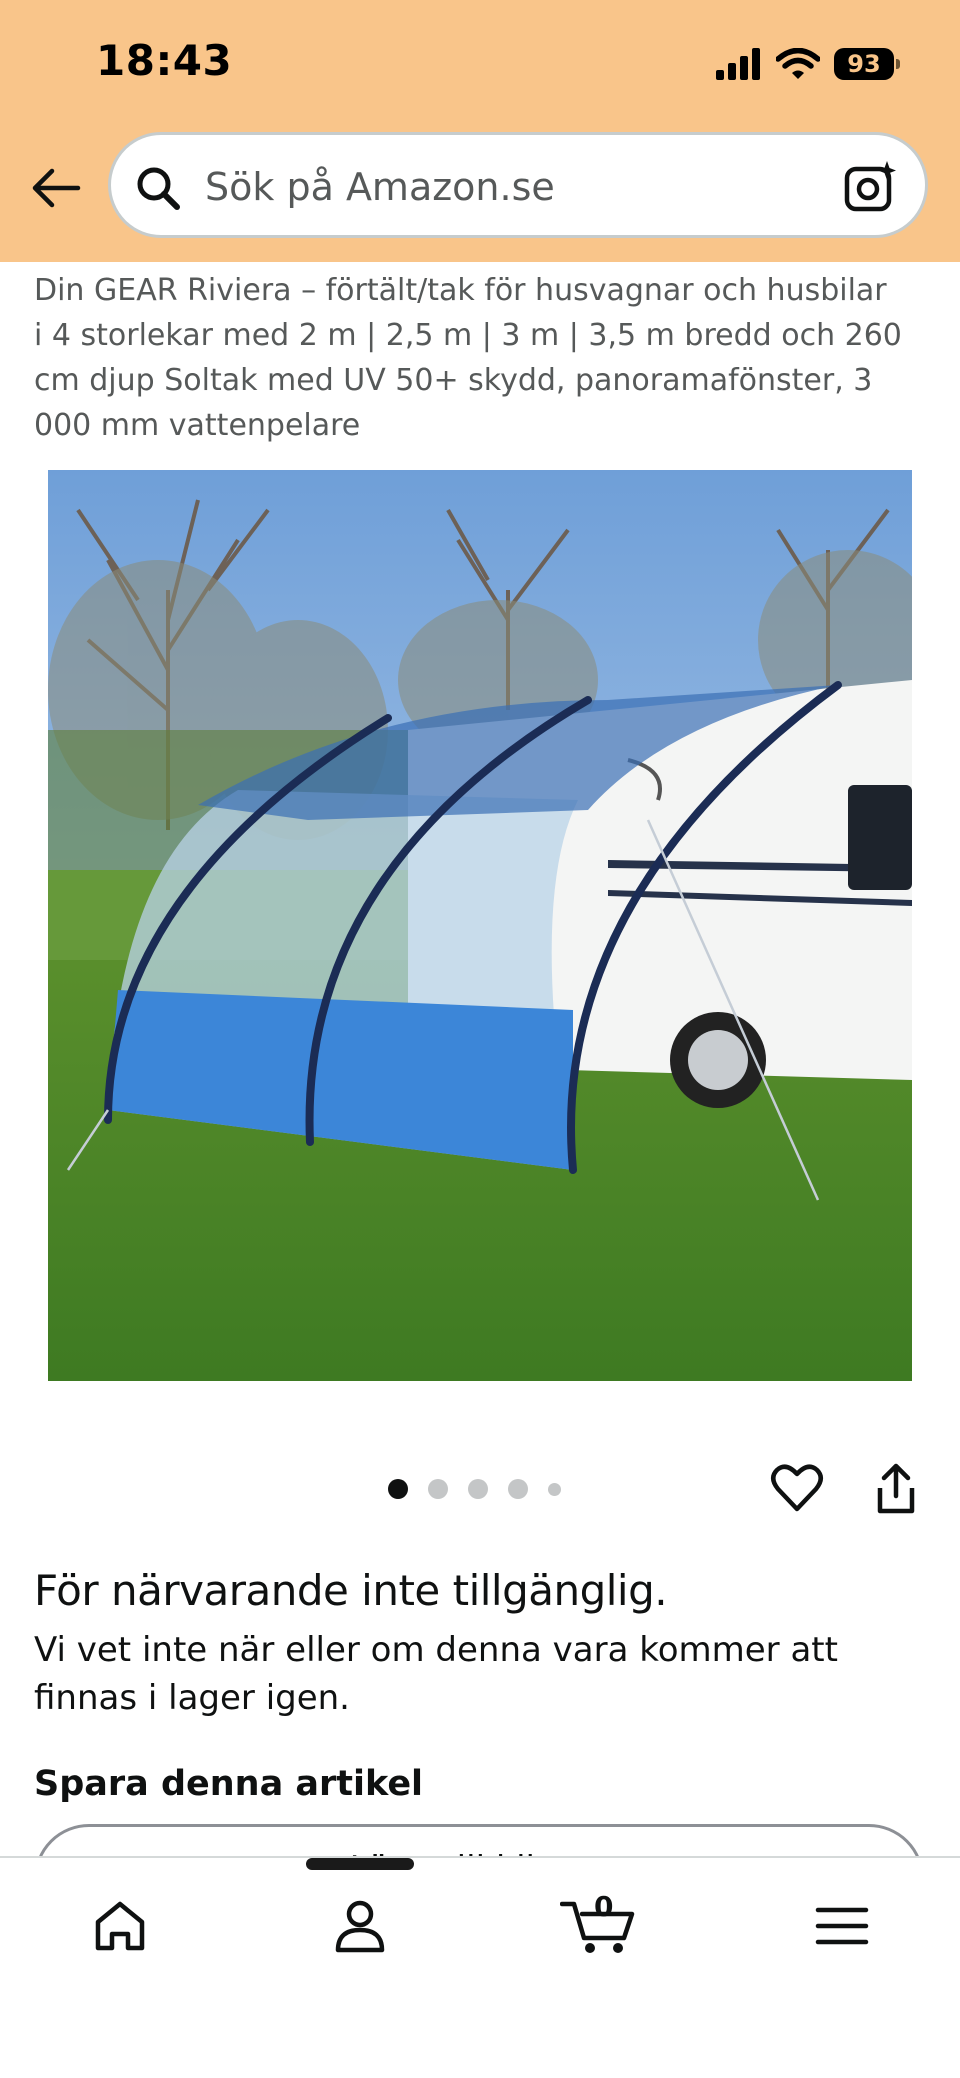 The image size is (960, 2078). Describe the element at coordinates (480, 1967) in the screenshot. I see `bottom-navigation` at that location.